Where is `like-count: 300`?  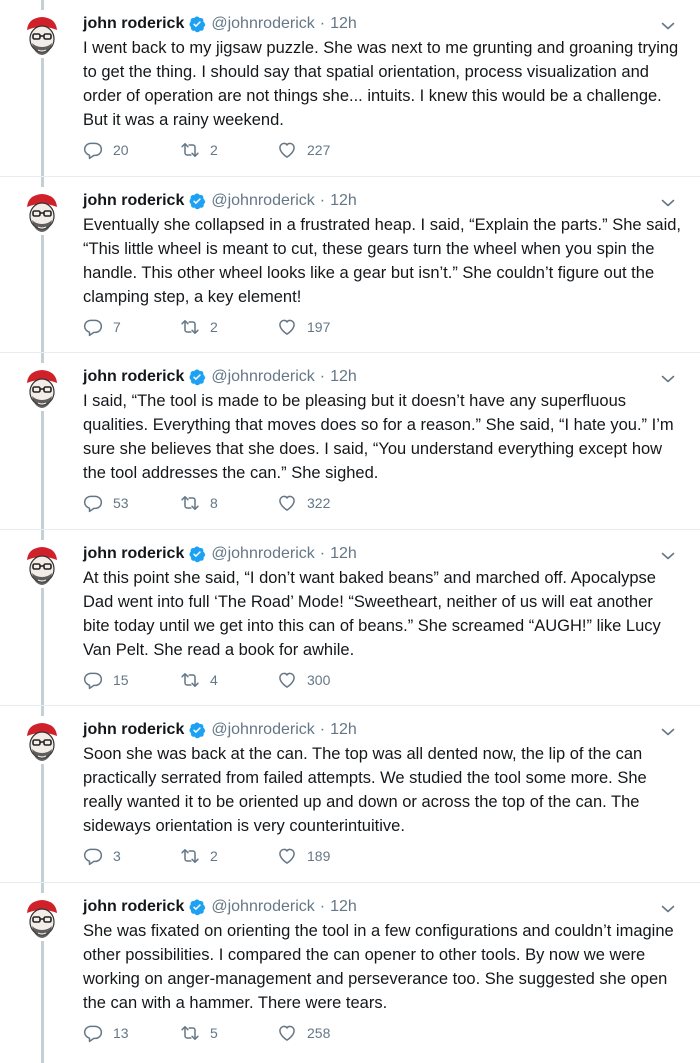
like-count: 300 is located at coordinates (319, 679).